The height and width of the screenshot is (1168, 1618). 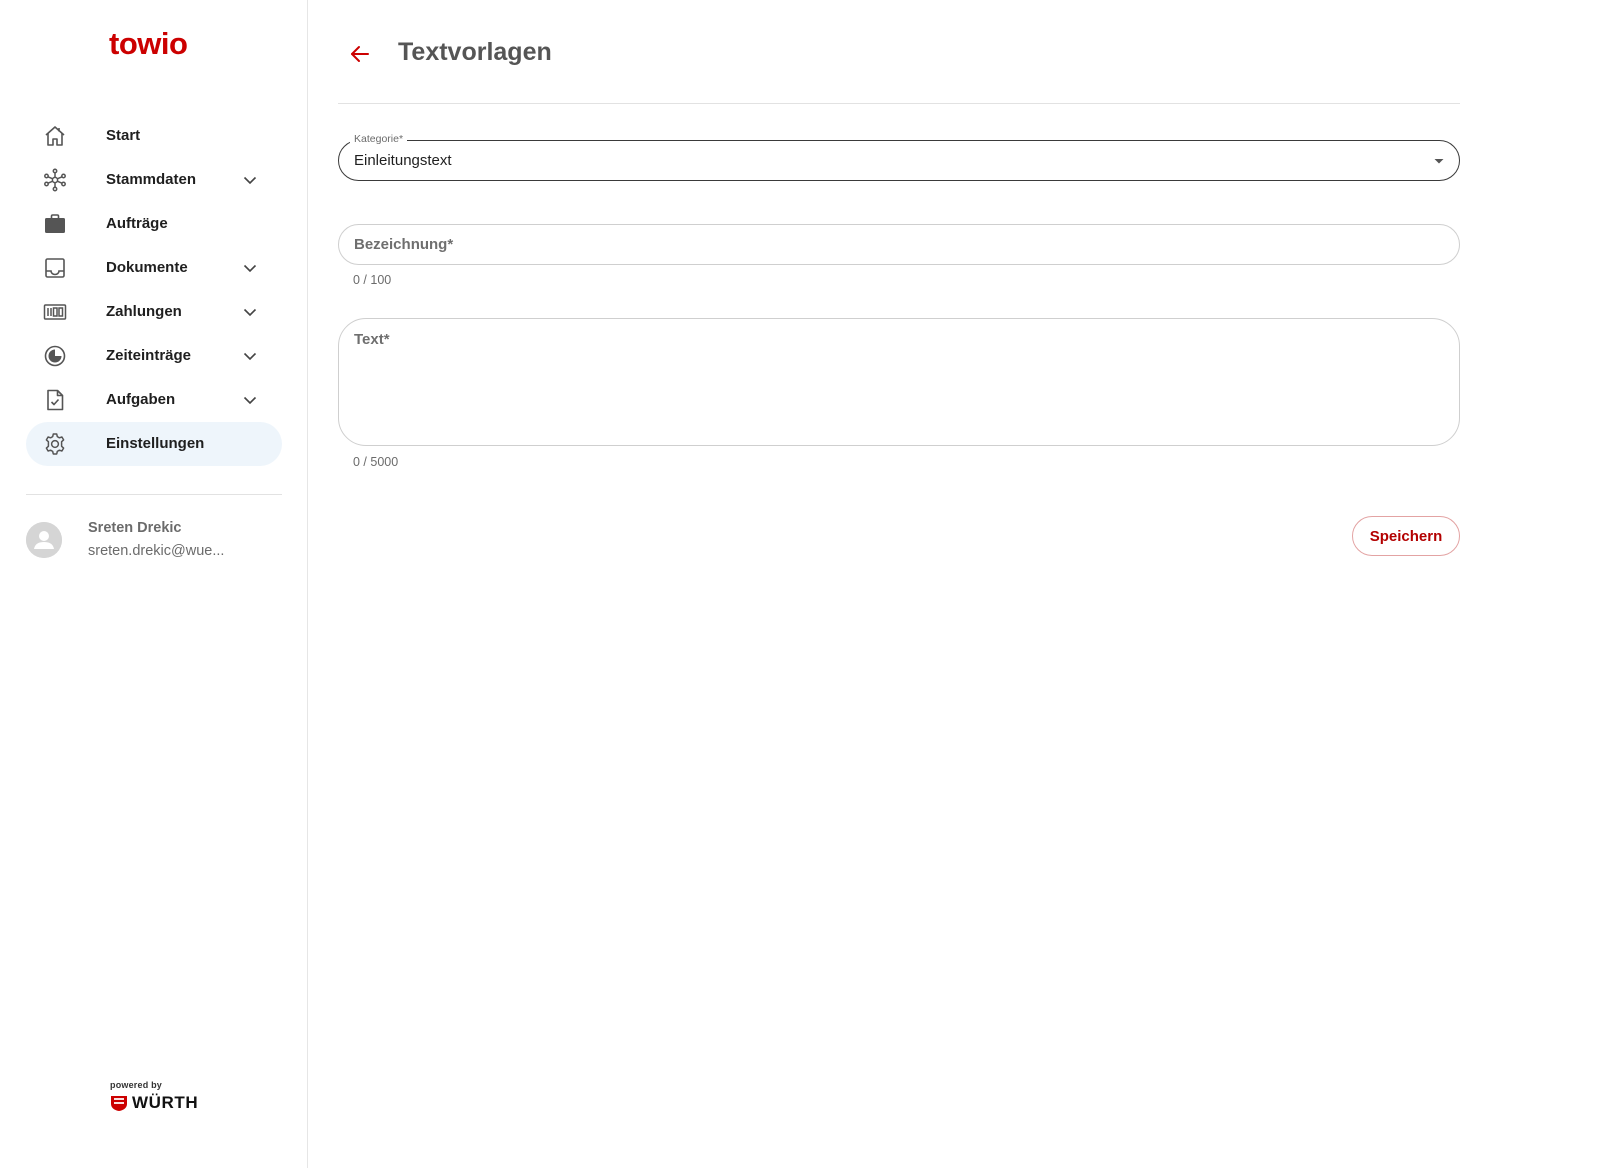 I want to click on sidebar-item-label: Dokumente, so click(x=147, y=267).